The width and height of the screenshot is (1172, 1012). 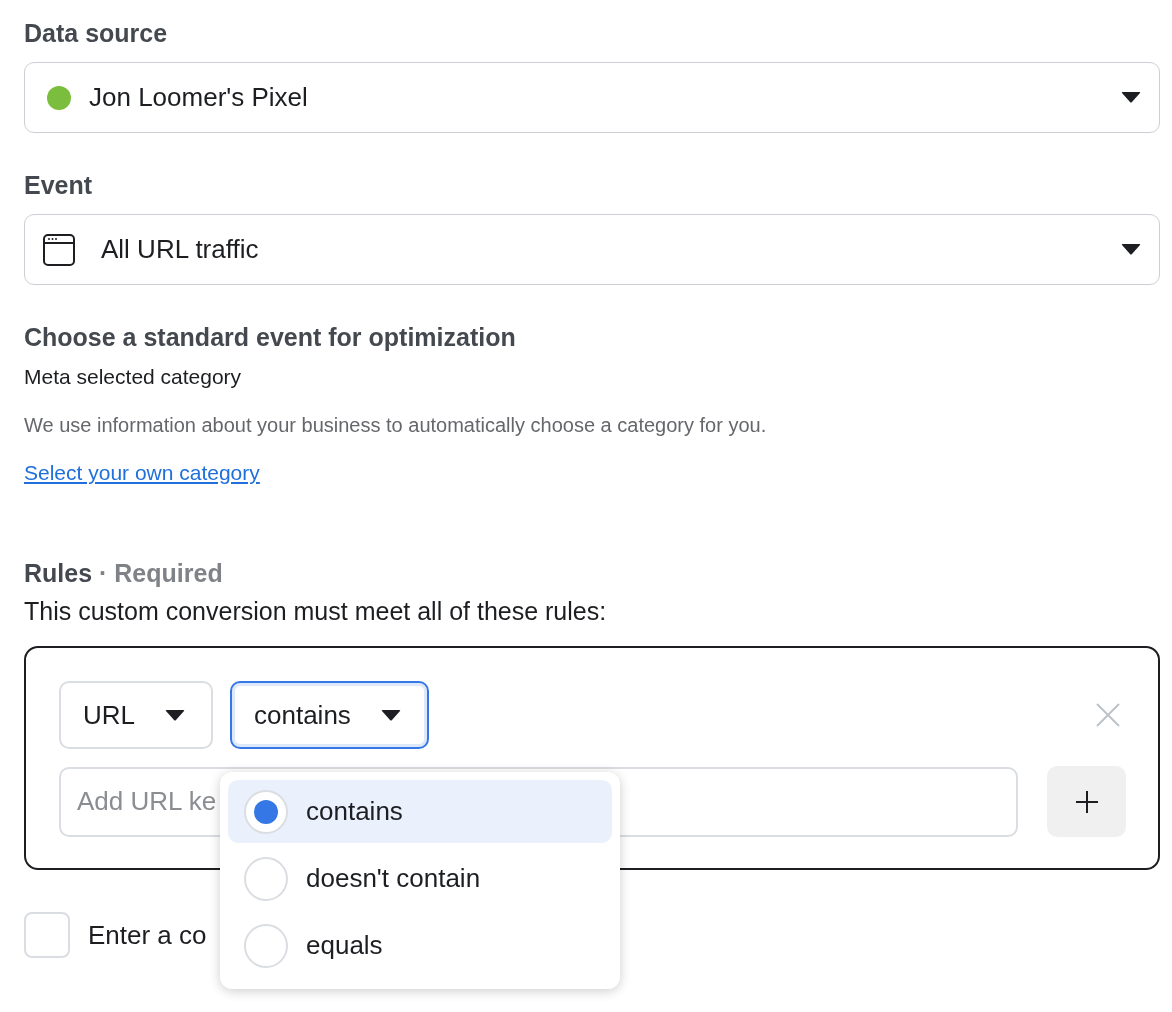 I want to click on required-label: · Required, so click(x=160, y=573).